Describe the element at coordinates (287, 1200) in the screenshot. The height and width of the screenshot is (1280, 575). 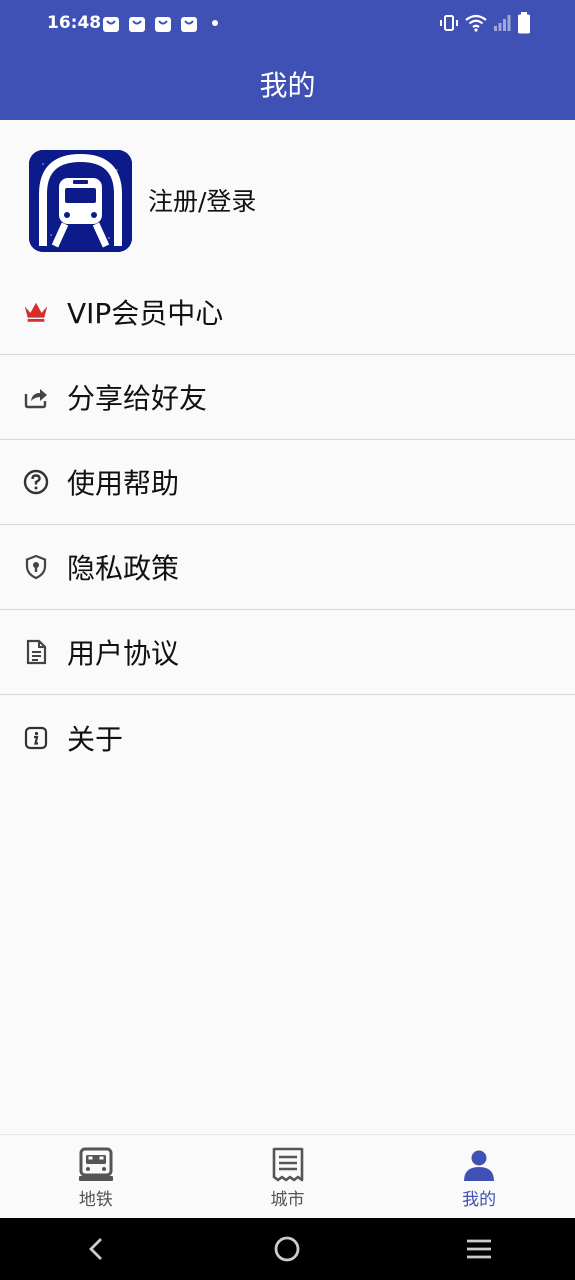
I see `tab-label: 城市` at that location.